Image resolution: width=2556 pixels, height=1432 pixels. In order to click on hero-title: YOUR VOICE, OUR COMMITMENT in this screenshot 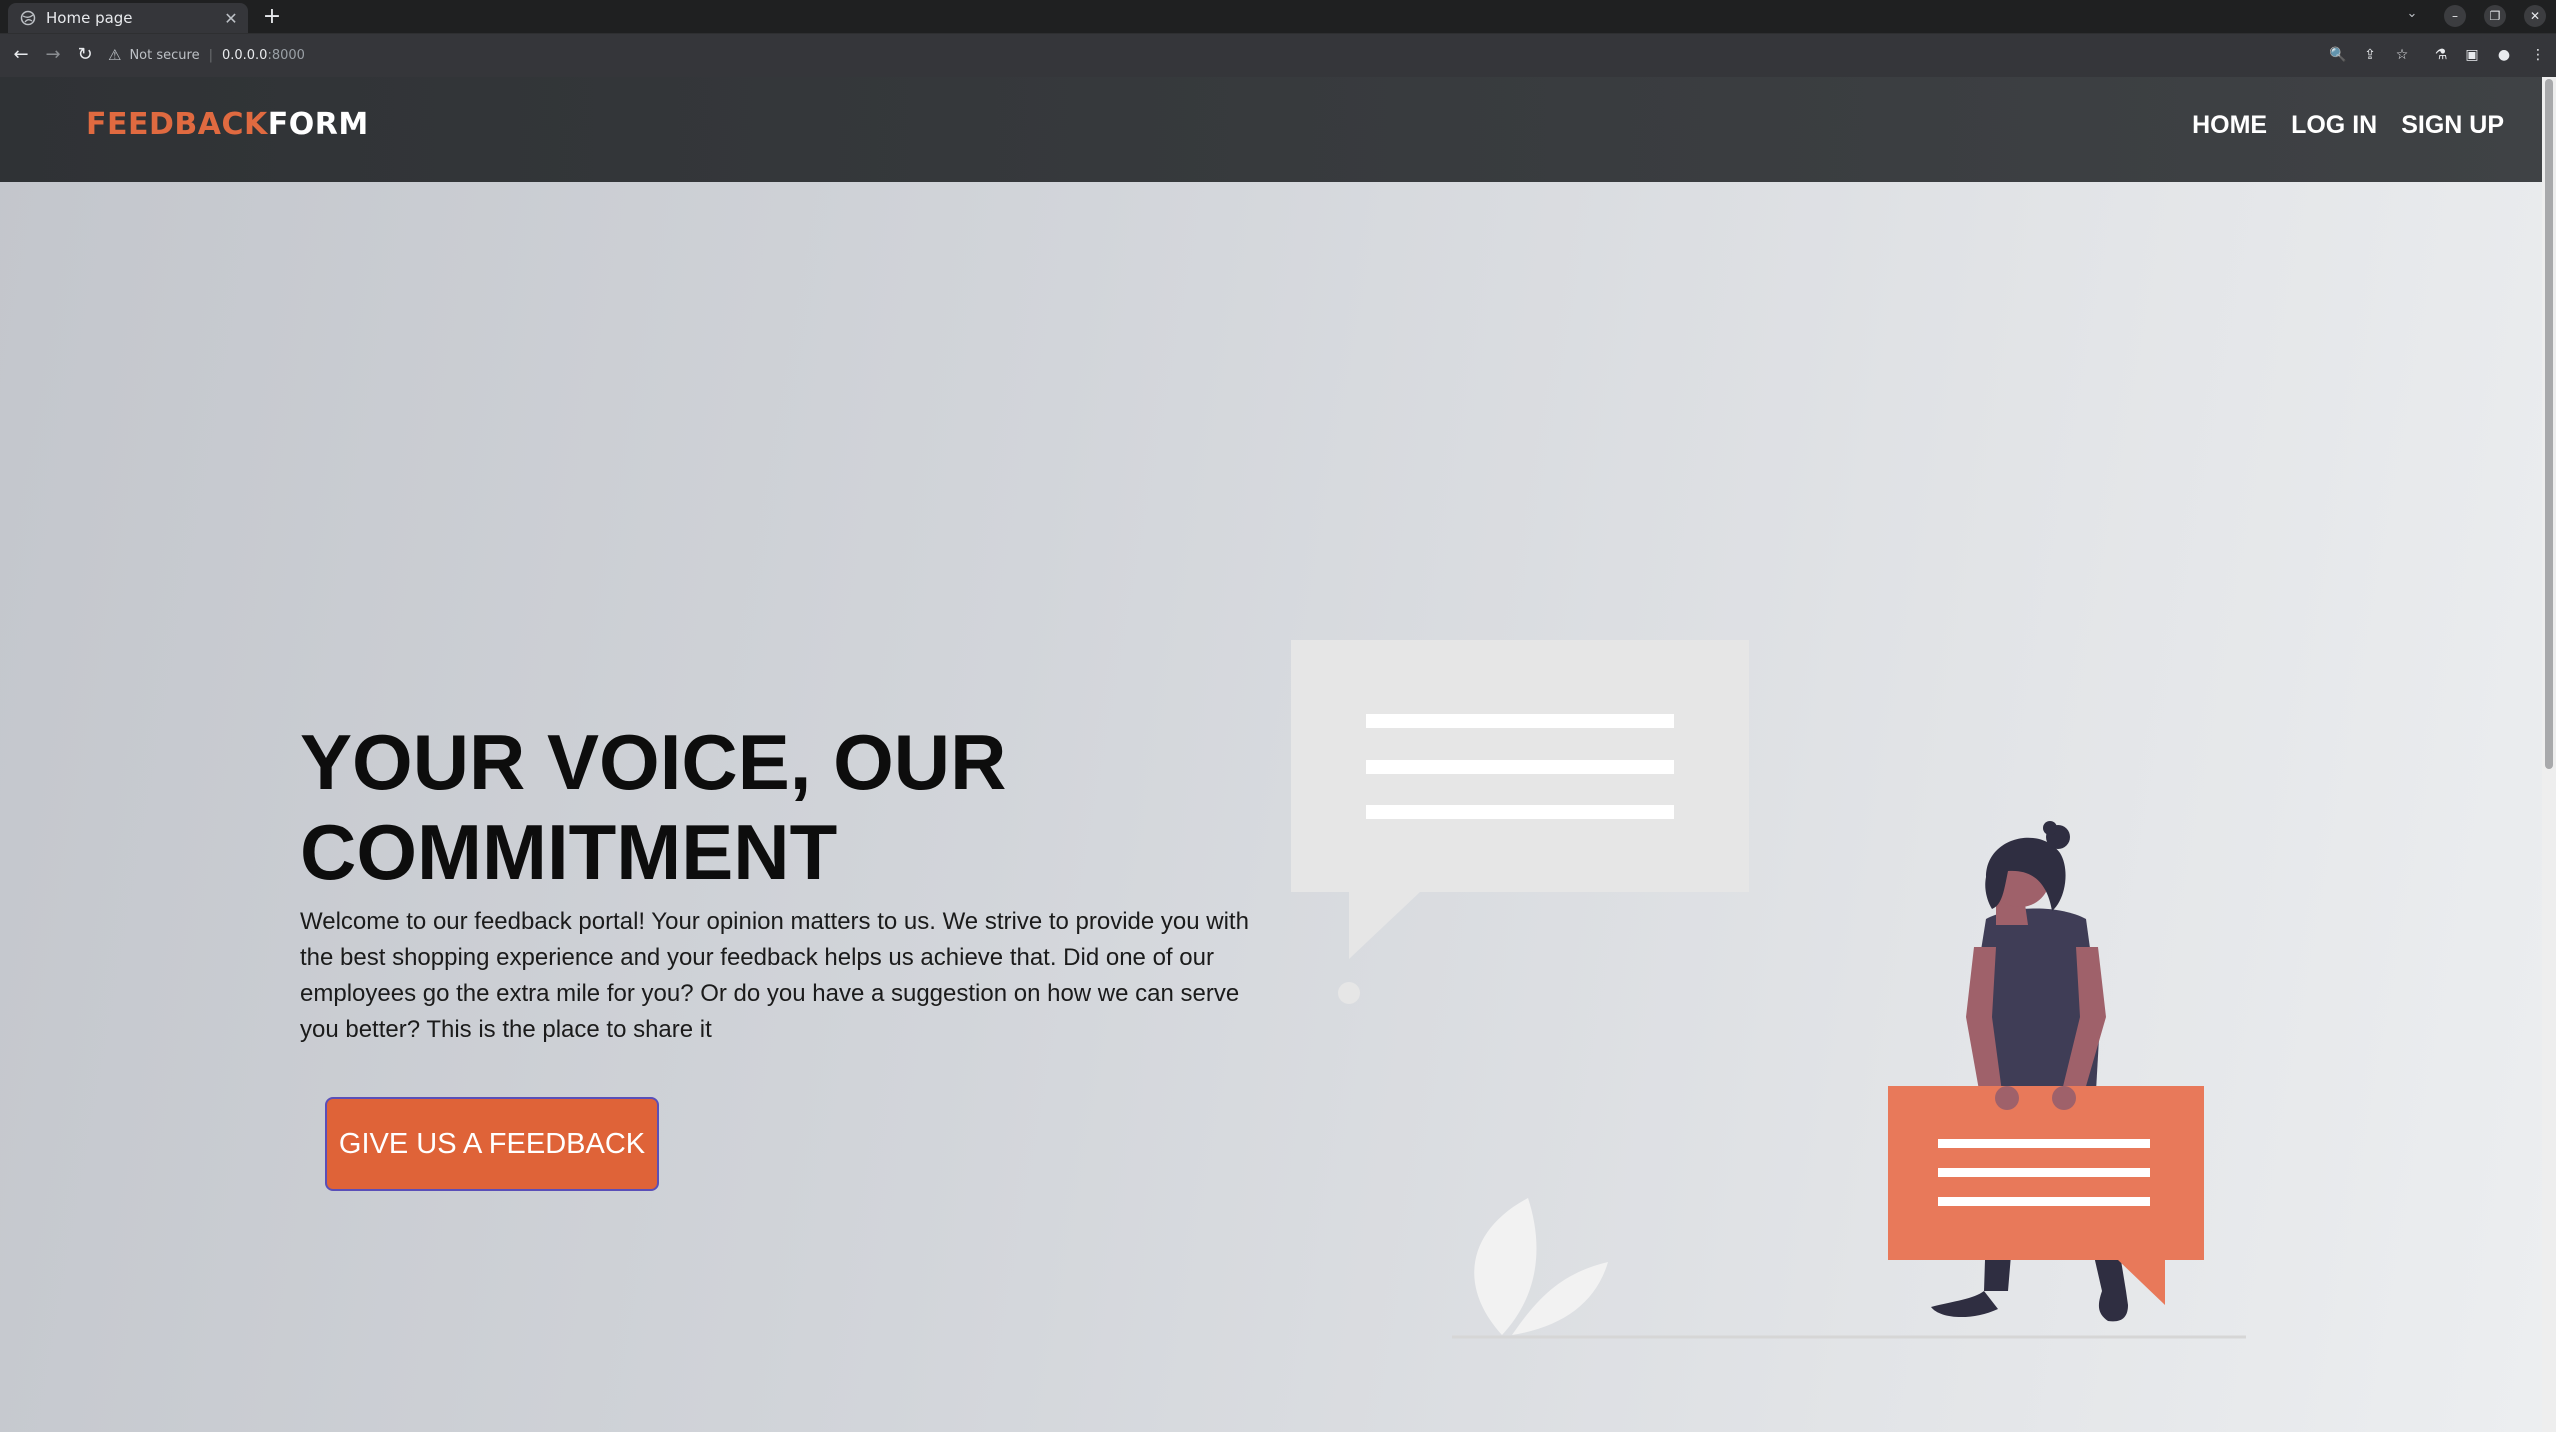, I will do `click(653, 807)`.